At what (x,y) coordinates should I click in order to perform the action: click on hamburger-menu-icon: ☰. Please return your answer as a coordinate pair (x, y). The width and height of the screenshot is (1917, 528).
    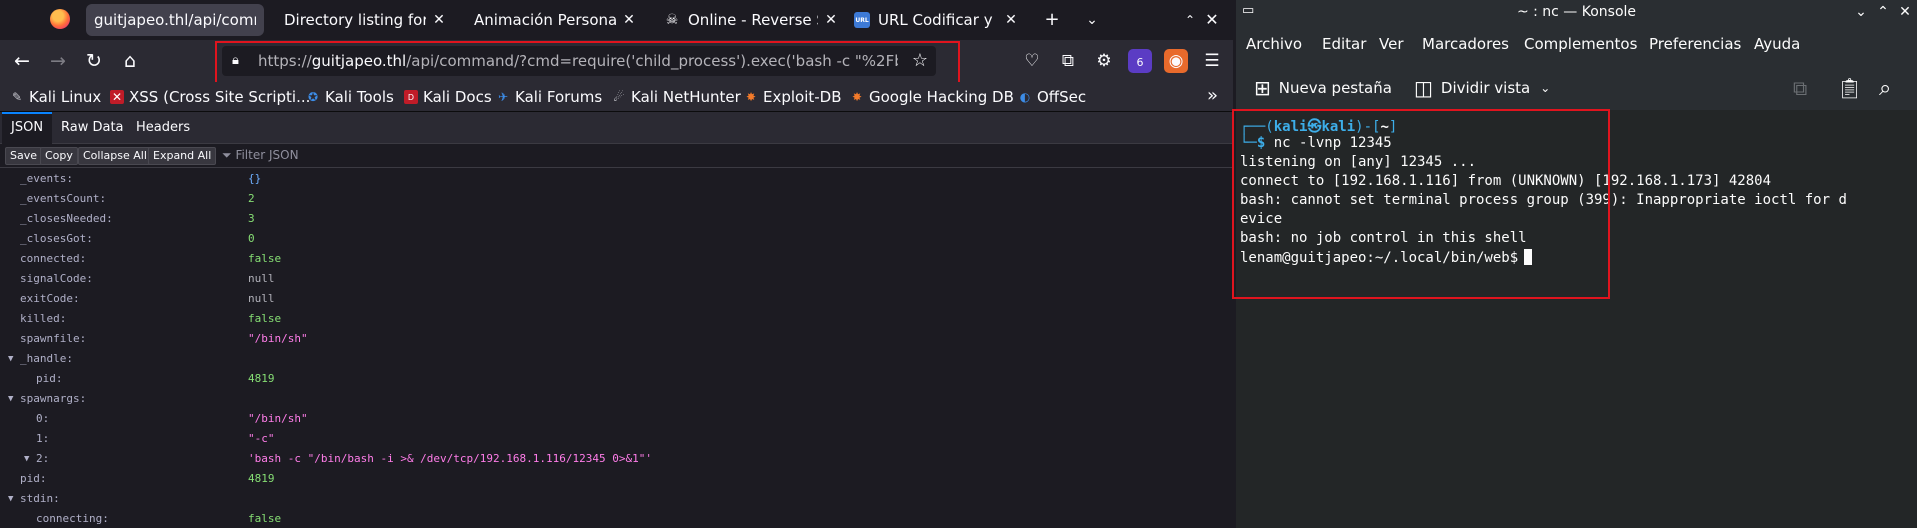
    Looking at the image, I should click on (1212, 61).